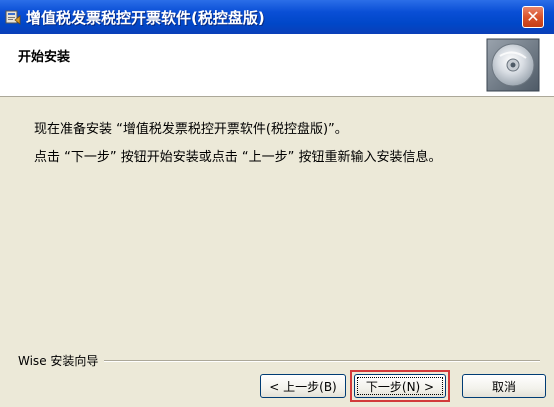 This screenshot has height=407, width=554. I want to click on wizard-group-label: Wise 安装向导, so click(61, 360).